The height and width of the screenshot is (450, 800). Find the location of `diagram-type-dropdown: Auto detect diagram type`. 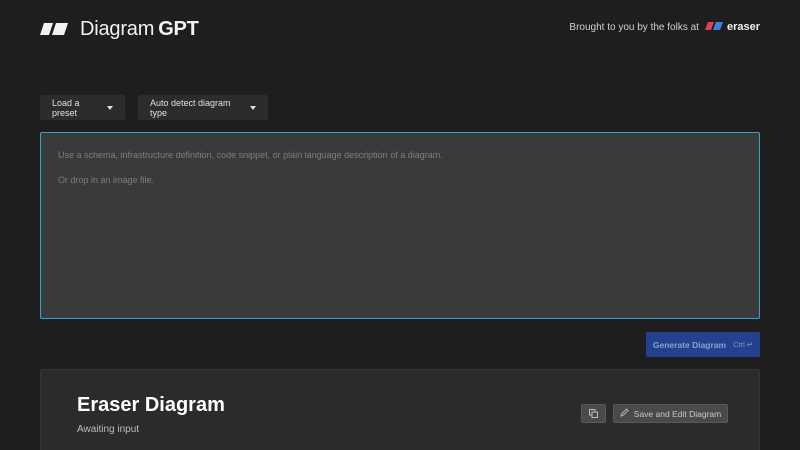

diagram-type-dropdown: Auto detect diagram type is located at coordinates (203, 107).